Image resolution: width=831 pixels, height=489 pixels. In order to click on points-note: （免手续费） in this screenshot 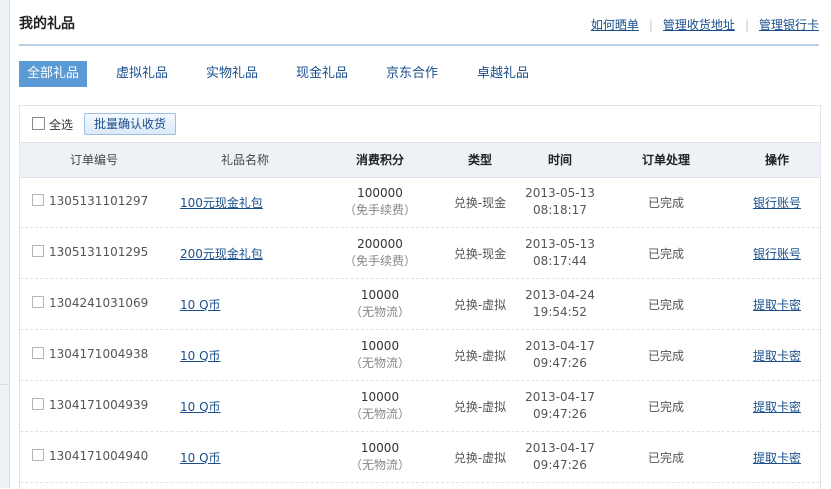, I will do `click(379, 261)`.